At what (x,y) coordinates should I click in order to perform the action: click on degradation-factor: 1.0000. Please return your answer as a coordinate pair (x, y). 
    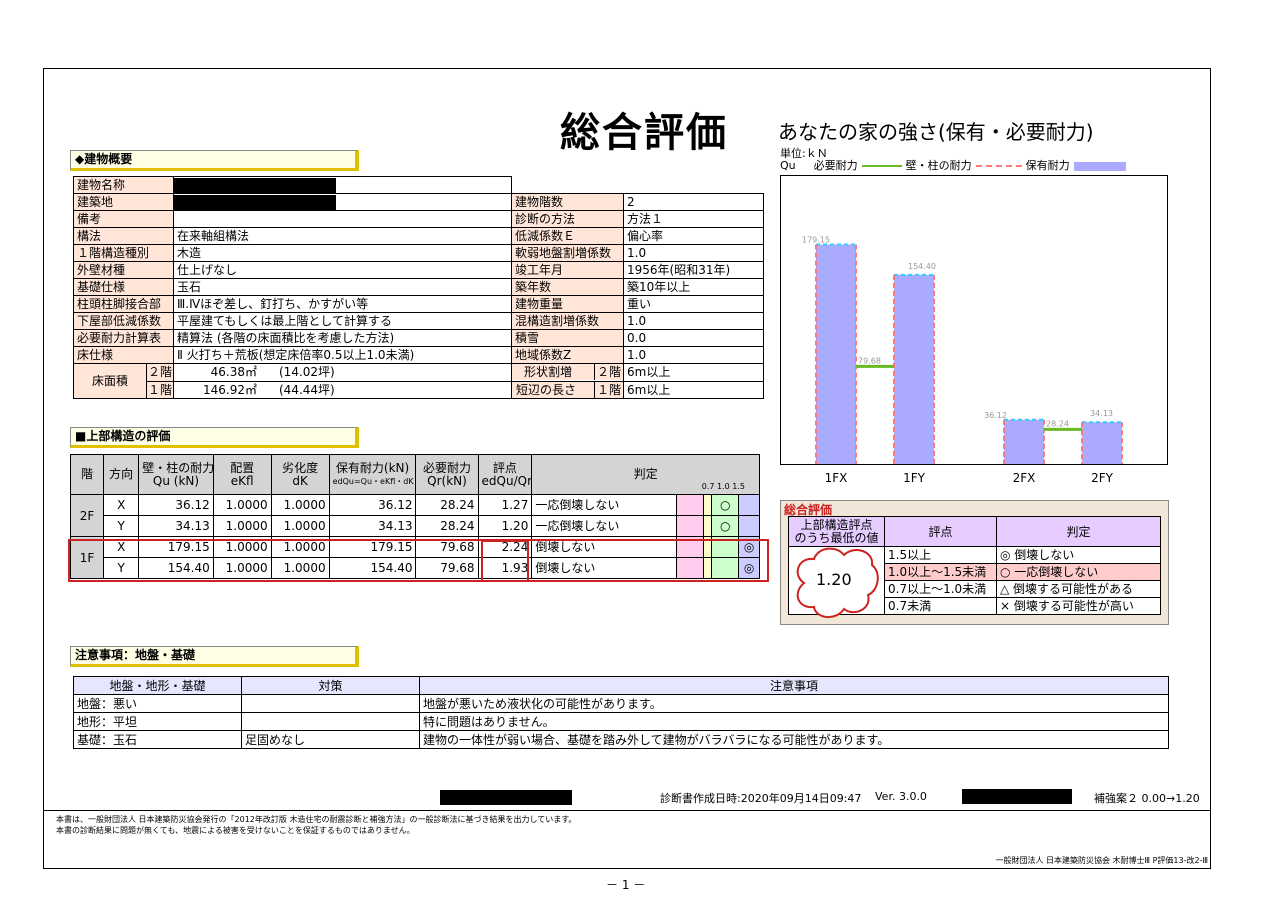
    Looking at the image, I should click on (300, 526).